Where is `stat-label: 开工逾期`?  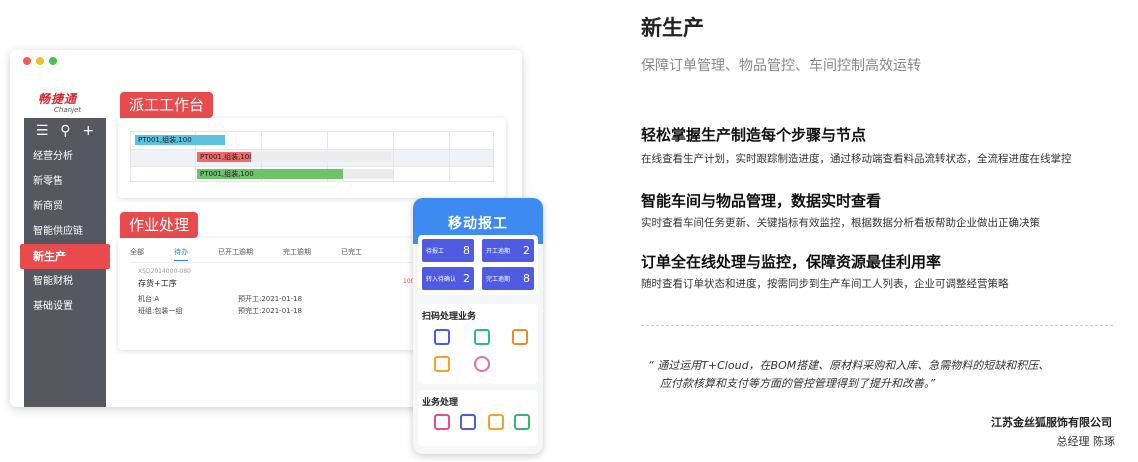 stat-label: 开工逾期 is located at coordinates (498, 251).